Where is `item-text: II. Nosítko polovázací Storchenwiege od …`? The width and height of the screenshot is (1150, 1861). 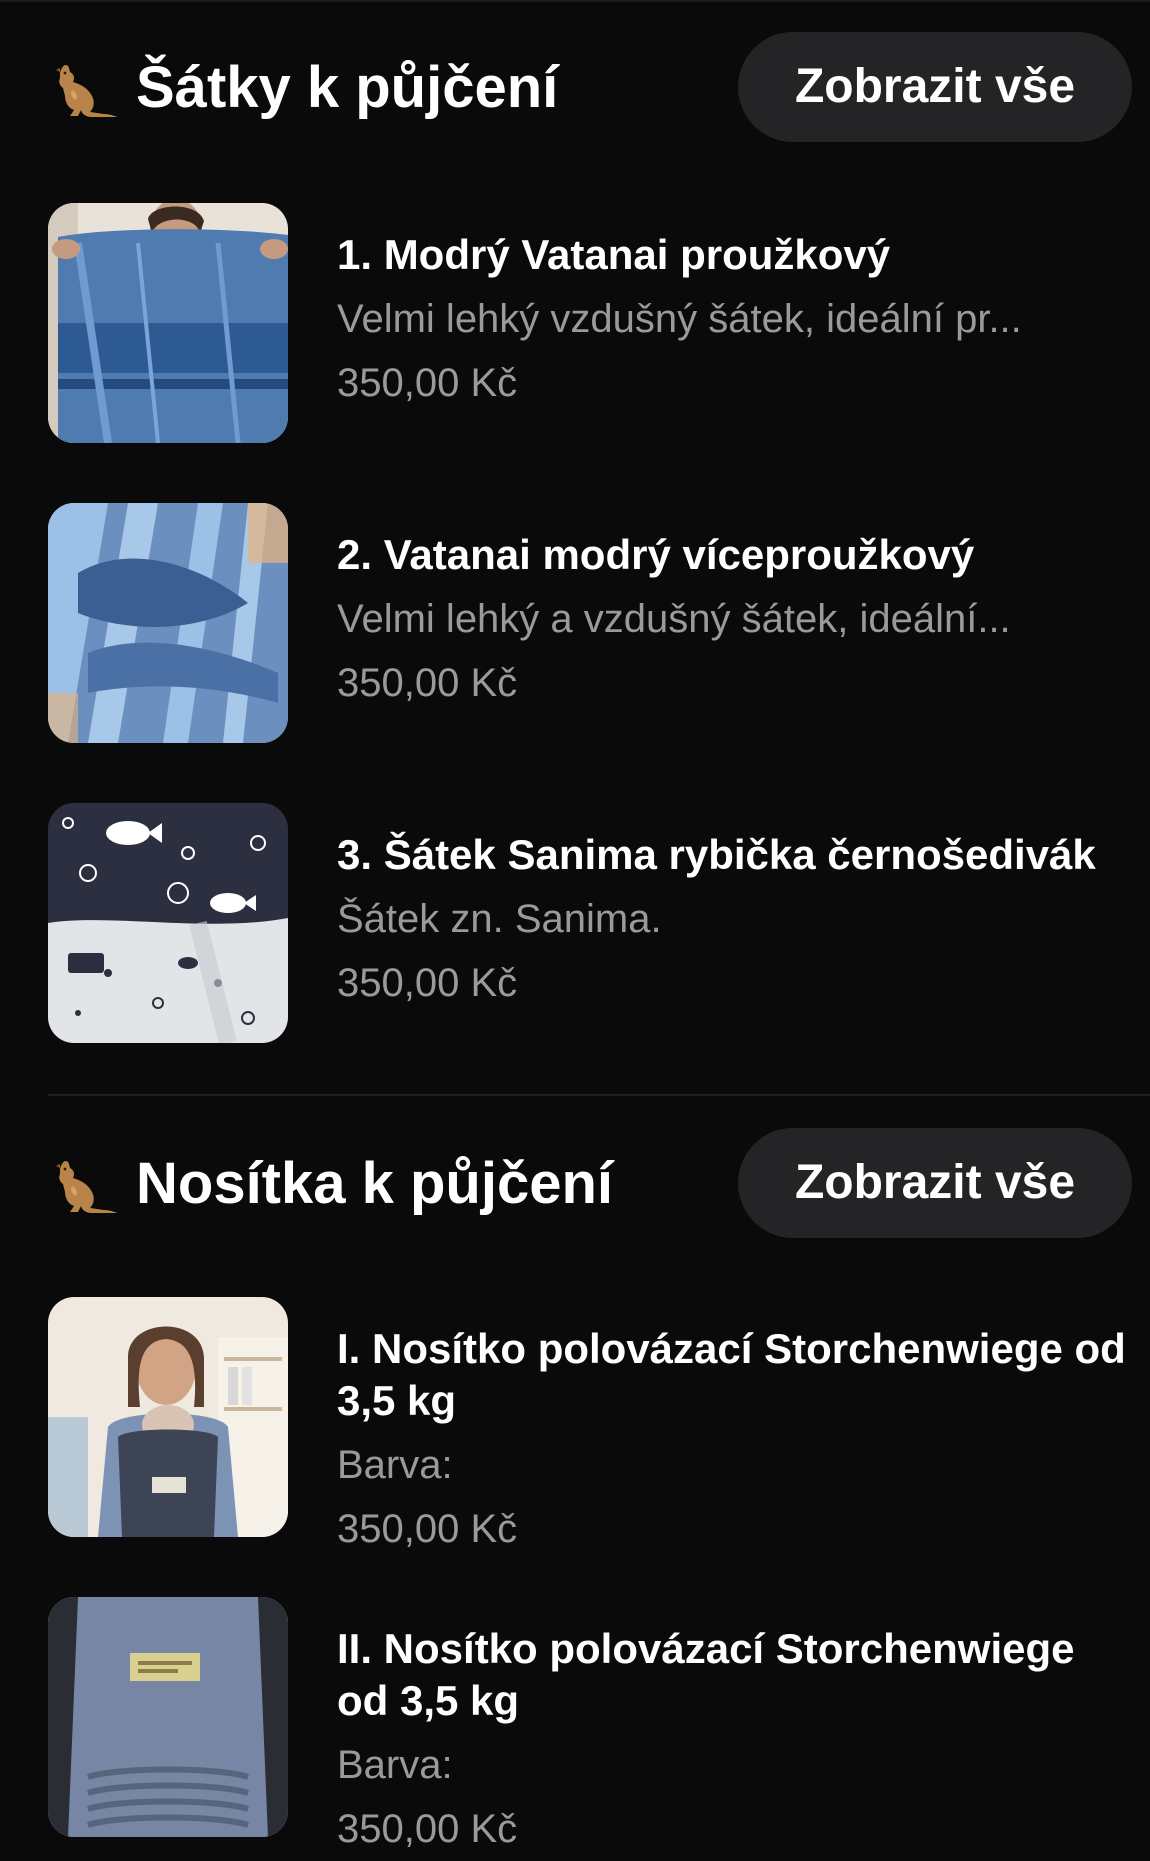 item-text: II. Nosítko polovázací Storchenwiege od … is located at coordinates (732, 1740).